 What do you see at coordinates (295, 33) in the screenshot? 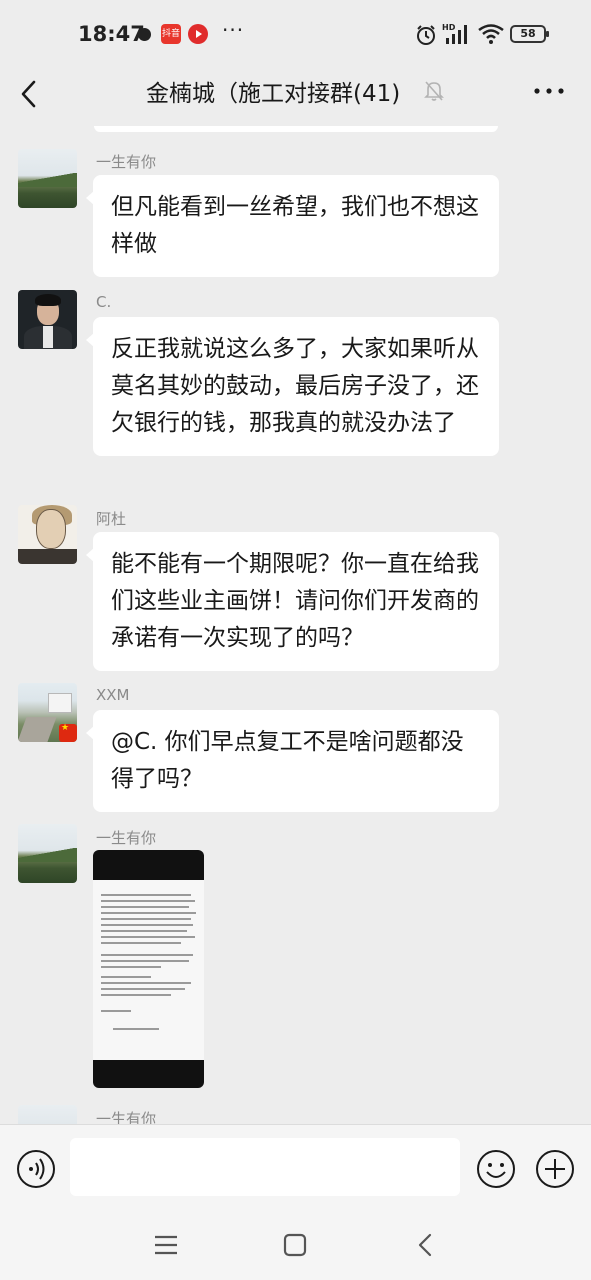
I see `status-bar: 18:47 抖音 ··· HD 58` at bounding box center [295, 33].